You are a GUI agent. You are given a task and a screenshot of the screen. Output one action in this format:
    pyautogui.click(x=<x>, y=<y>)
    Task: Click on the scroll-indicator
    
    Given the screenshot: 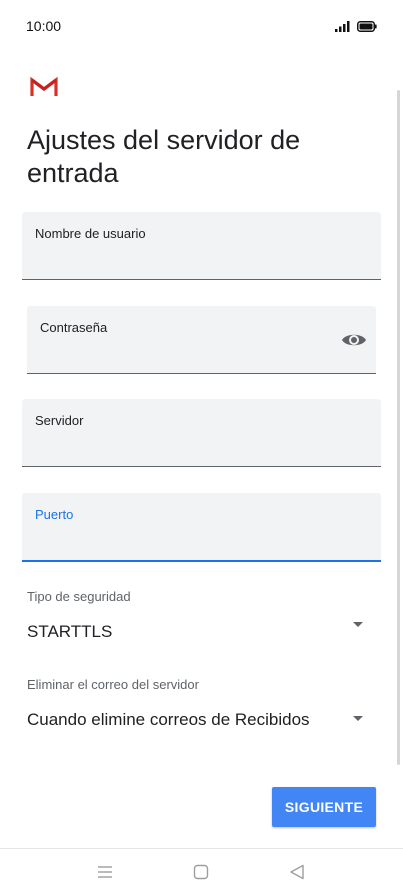 What is the action you would take?
    pyautogui.click(x=398, y=427)
    